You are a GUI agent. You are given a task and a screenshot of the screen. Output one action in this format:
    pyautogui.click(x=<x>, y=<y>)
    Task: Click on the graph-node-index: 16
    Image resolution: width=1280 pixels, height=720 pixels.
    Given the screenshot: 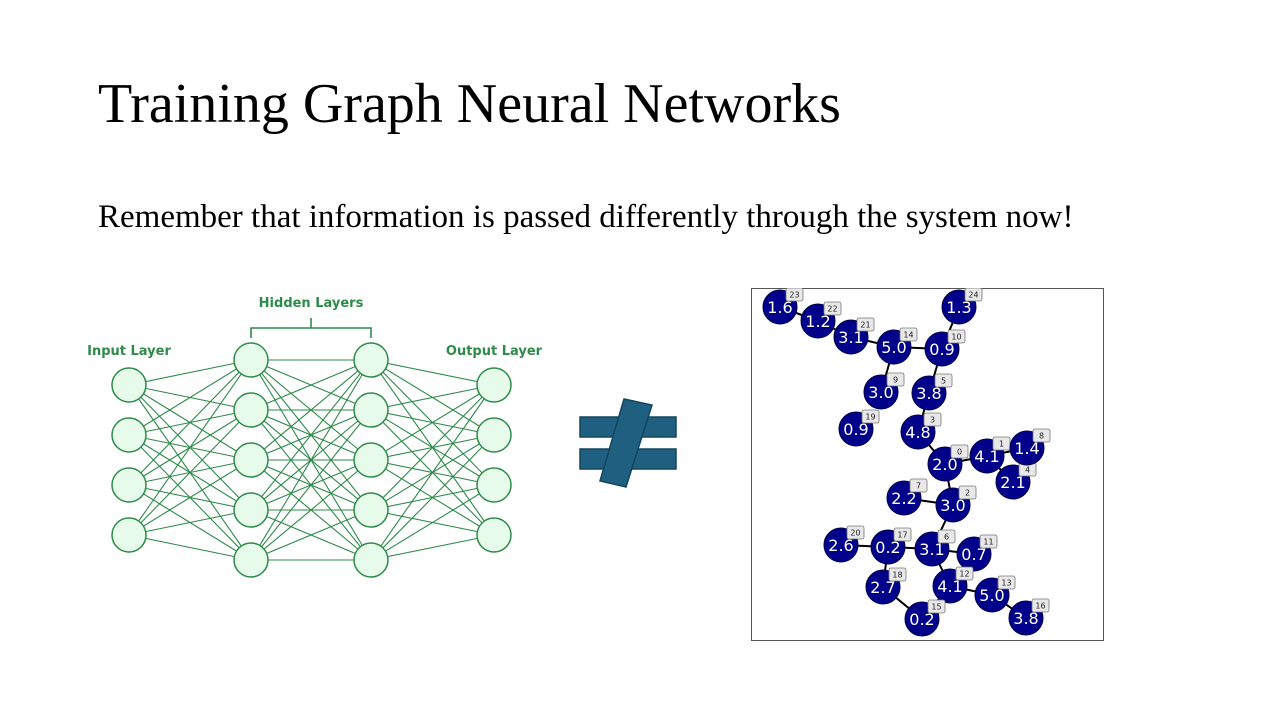 What is the action you would take?
    pyautogui.click(x=1040, y=606)
    